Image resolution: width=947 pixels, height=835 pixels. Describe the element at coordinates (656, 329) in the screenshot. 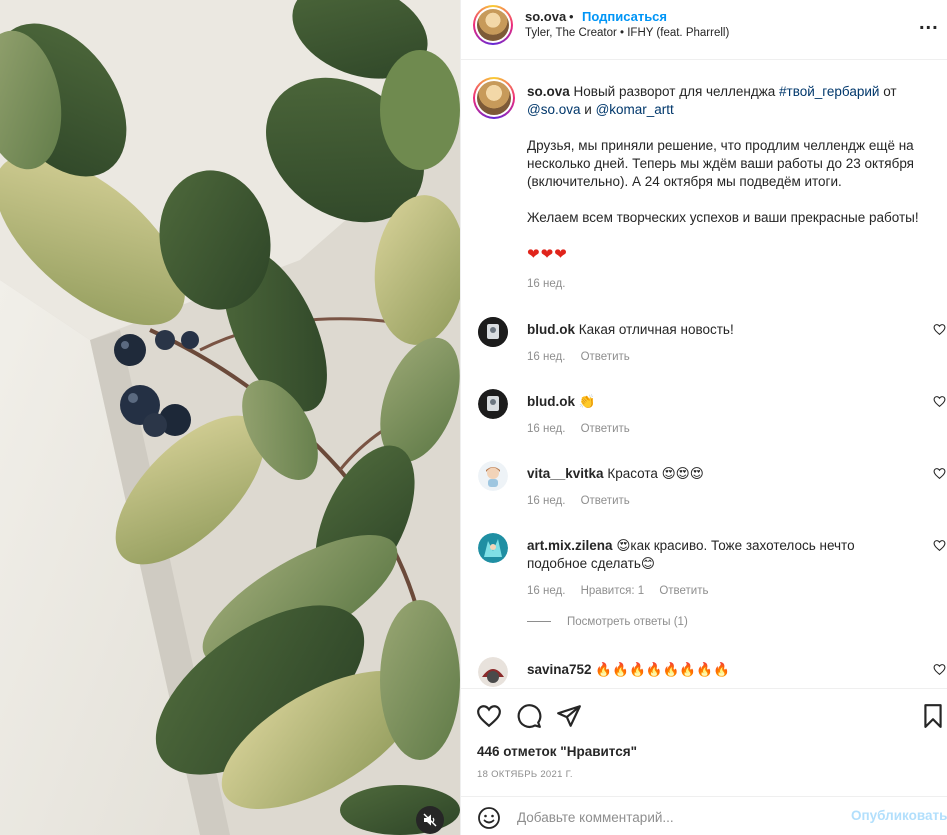

I see `comment-body: Какая отличная новость!` at that location.